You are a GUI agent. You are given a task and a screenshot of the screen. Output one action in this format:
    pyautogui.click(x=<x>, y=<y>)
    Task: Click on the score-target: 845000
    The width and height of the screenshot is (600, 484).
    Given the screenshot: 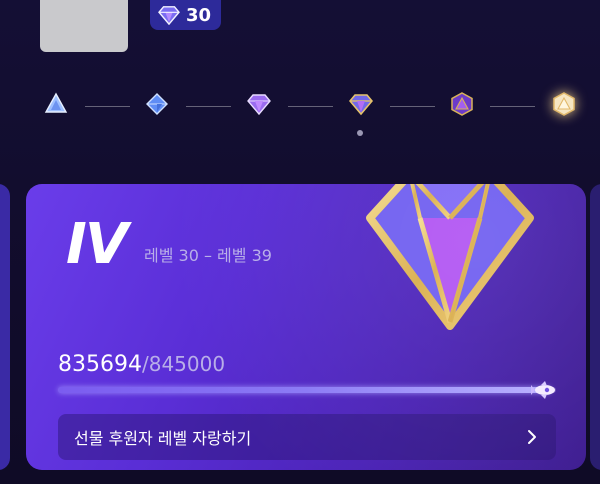 What is the action you would take?
    pyautogui.click(x=187, y=364)
    